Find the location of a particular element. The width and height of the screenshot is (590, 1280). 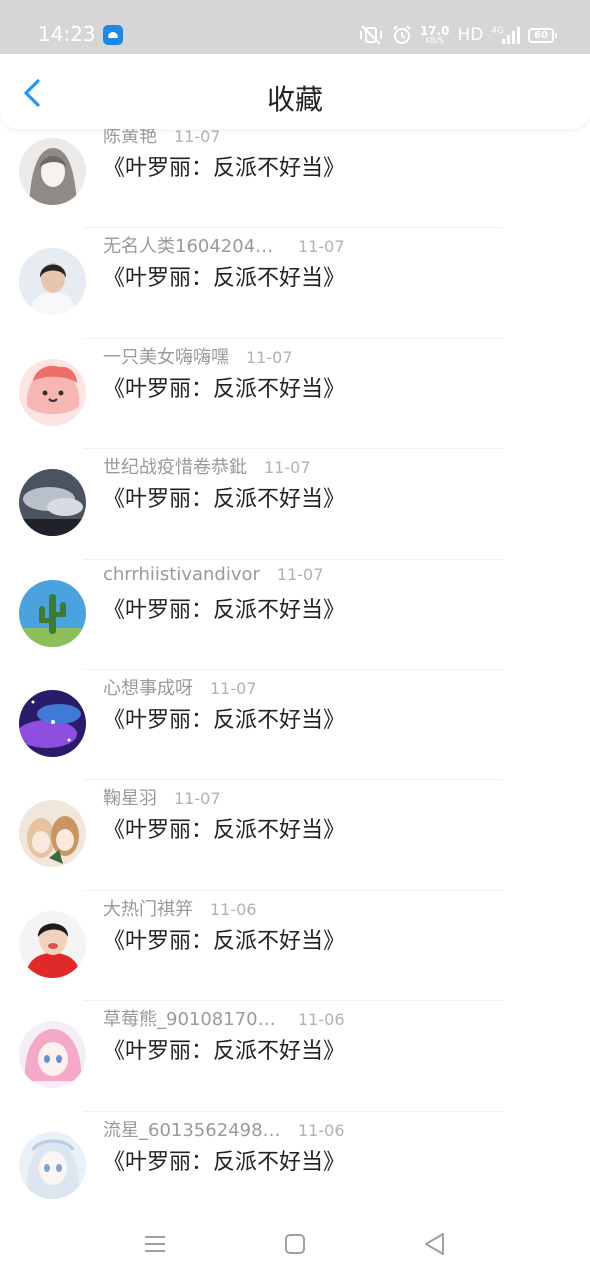

favorite-list-item: 鞠星羽 11-07 《叶罗丽：反派不好当》 is located at coordinates (295, 835).